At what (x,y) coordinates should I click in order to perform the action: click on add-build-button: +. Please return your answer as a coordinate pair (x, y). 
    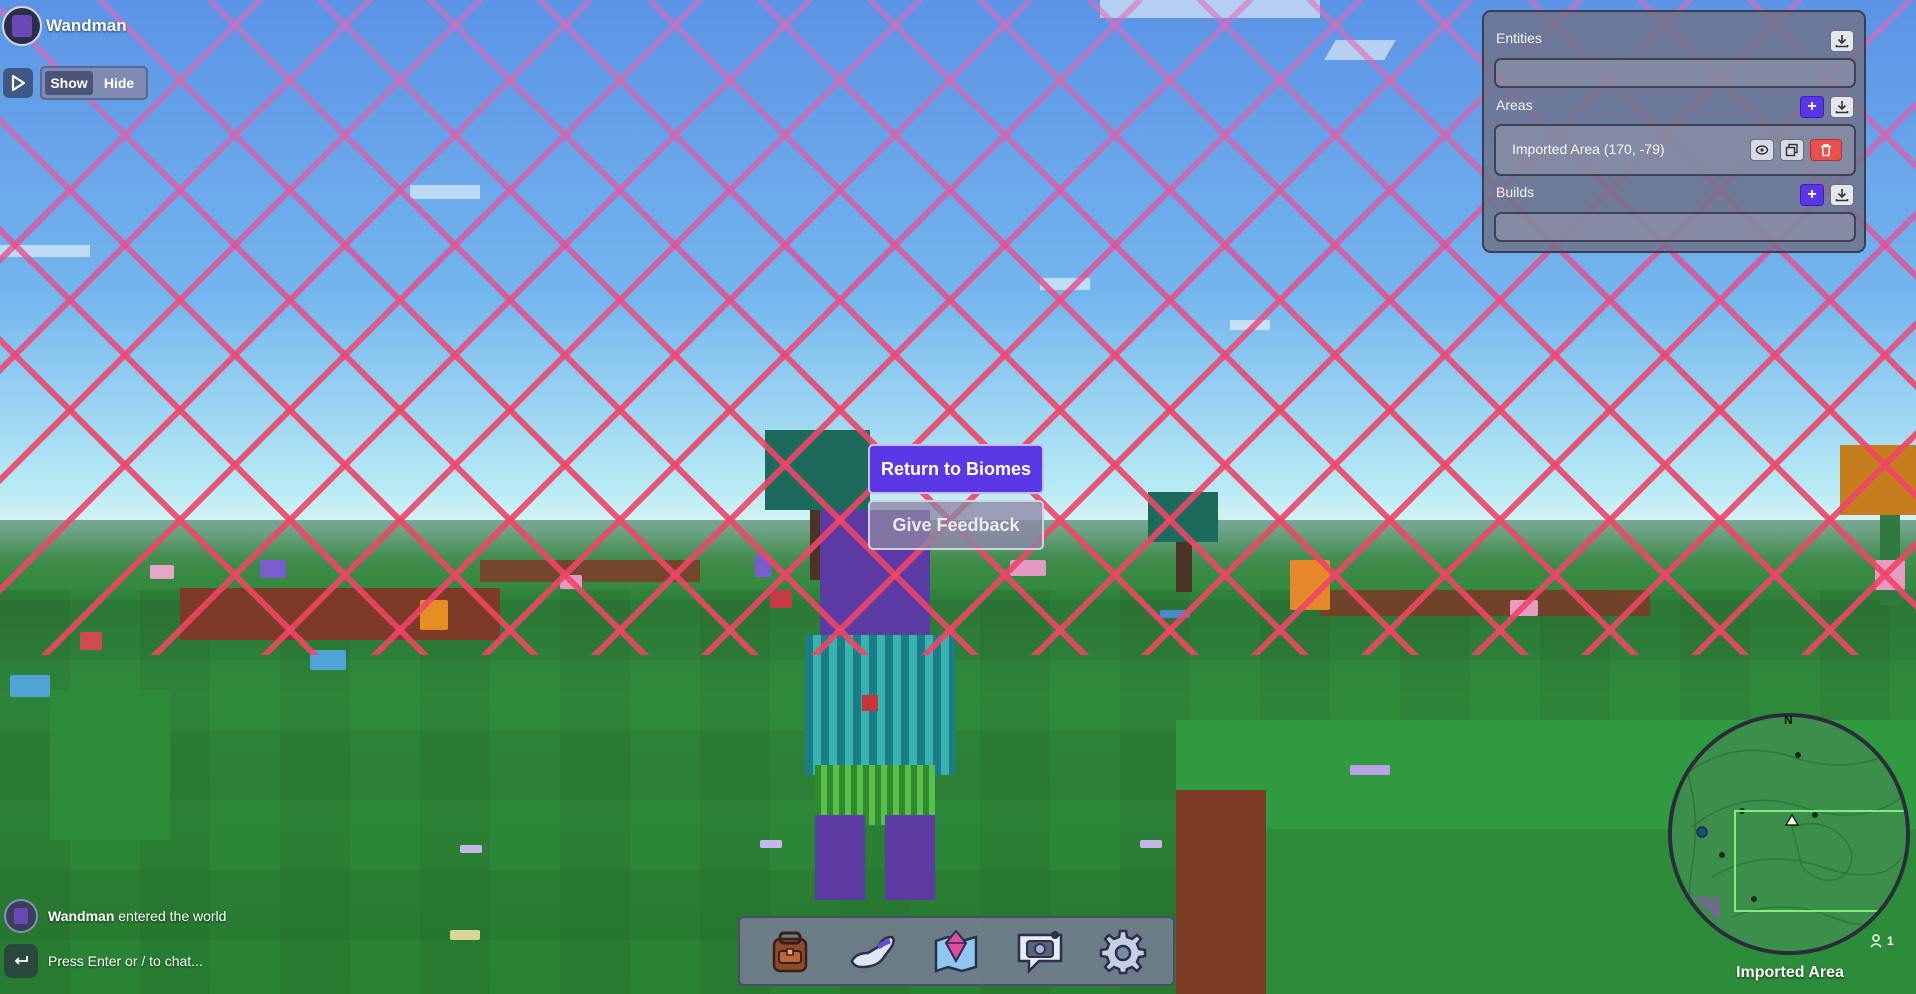
    Looking at the image, I should click on (1812, 195).